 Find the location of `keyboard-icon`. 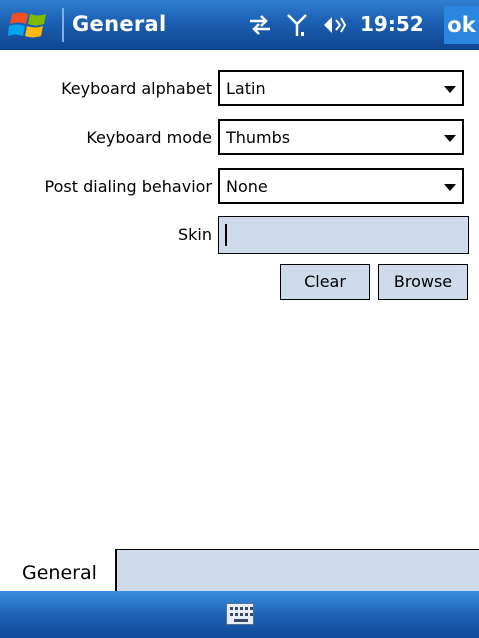

keyboard-icon is located at coordinates (240, 614).